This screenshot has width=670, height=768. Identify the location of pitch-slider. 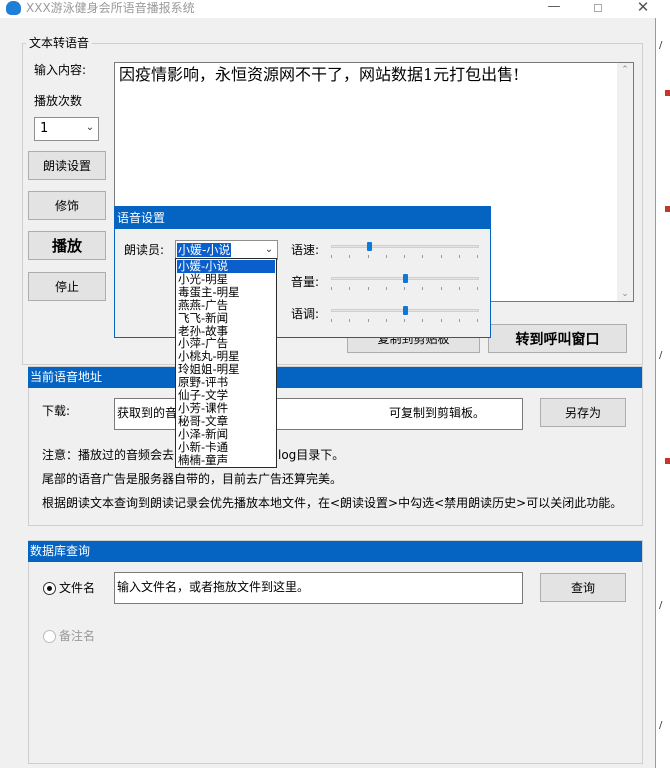
(405, 314).